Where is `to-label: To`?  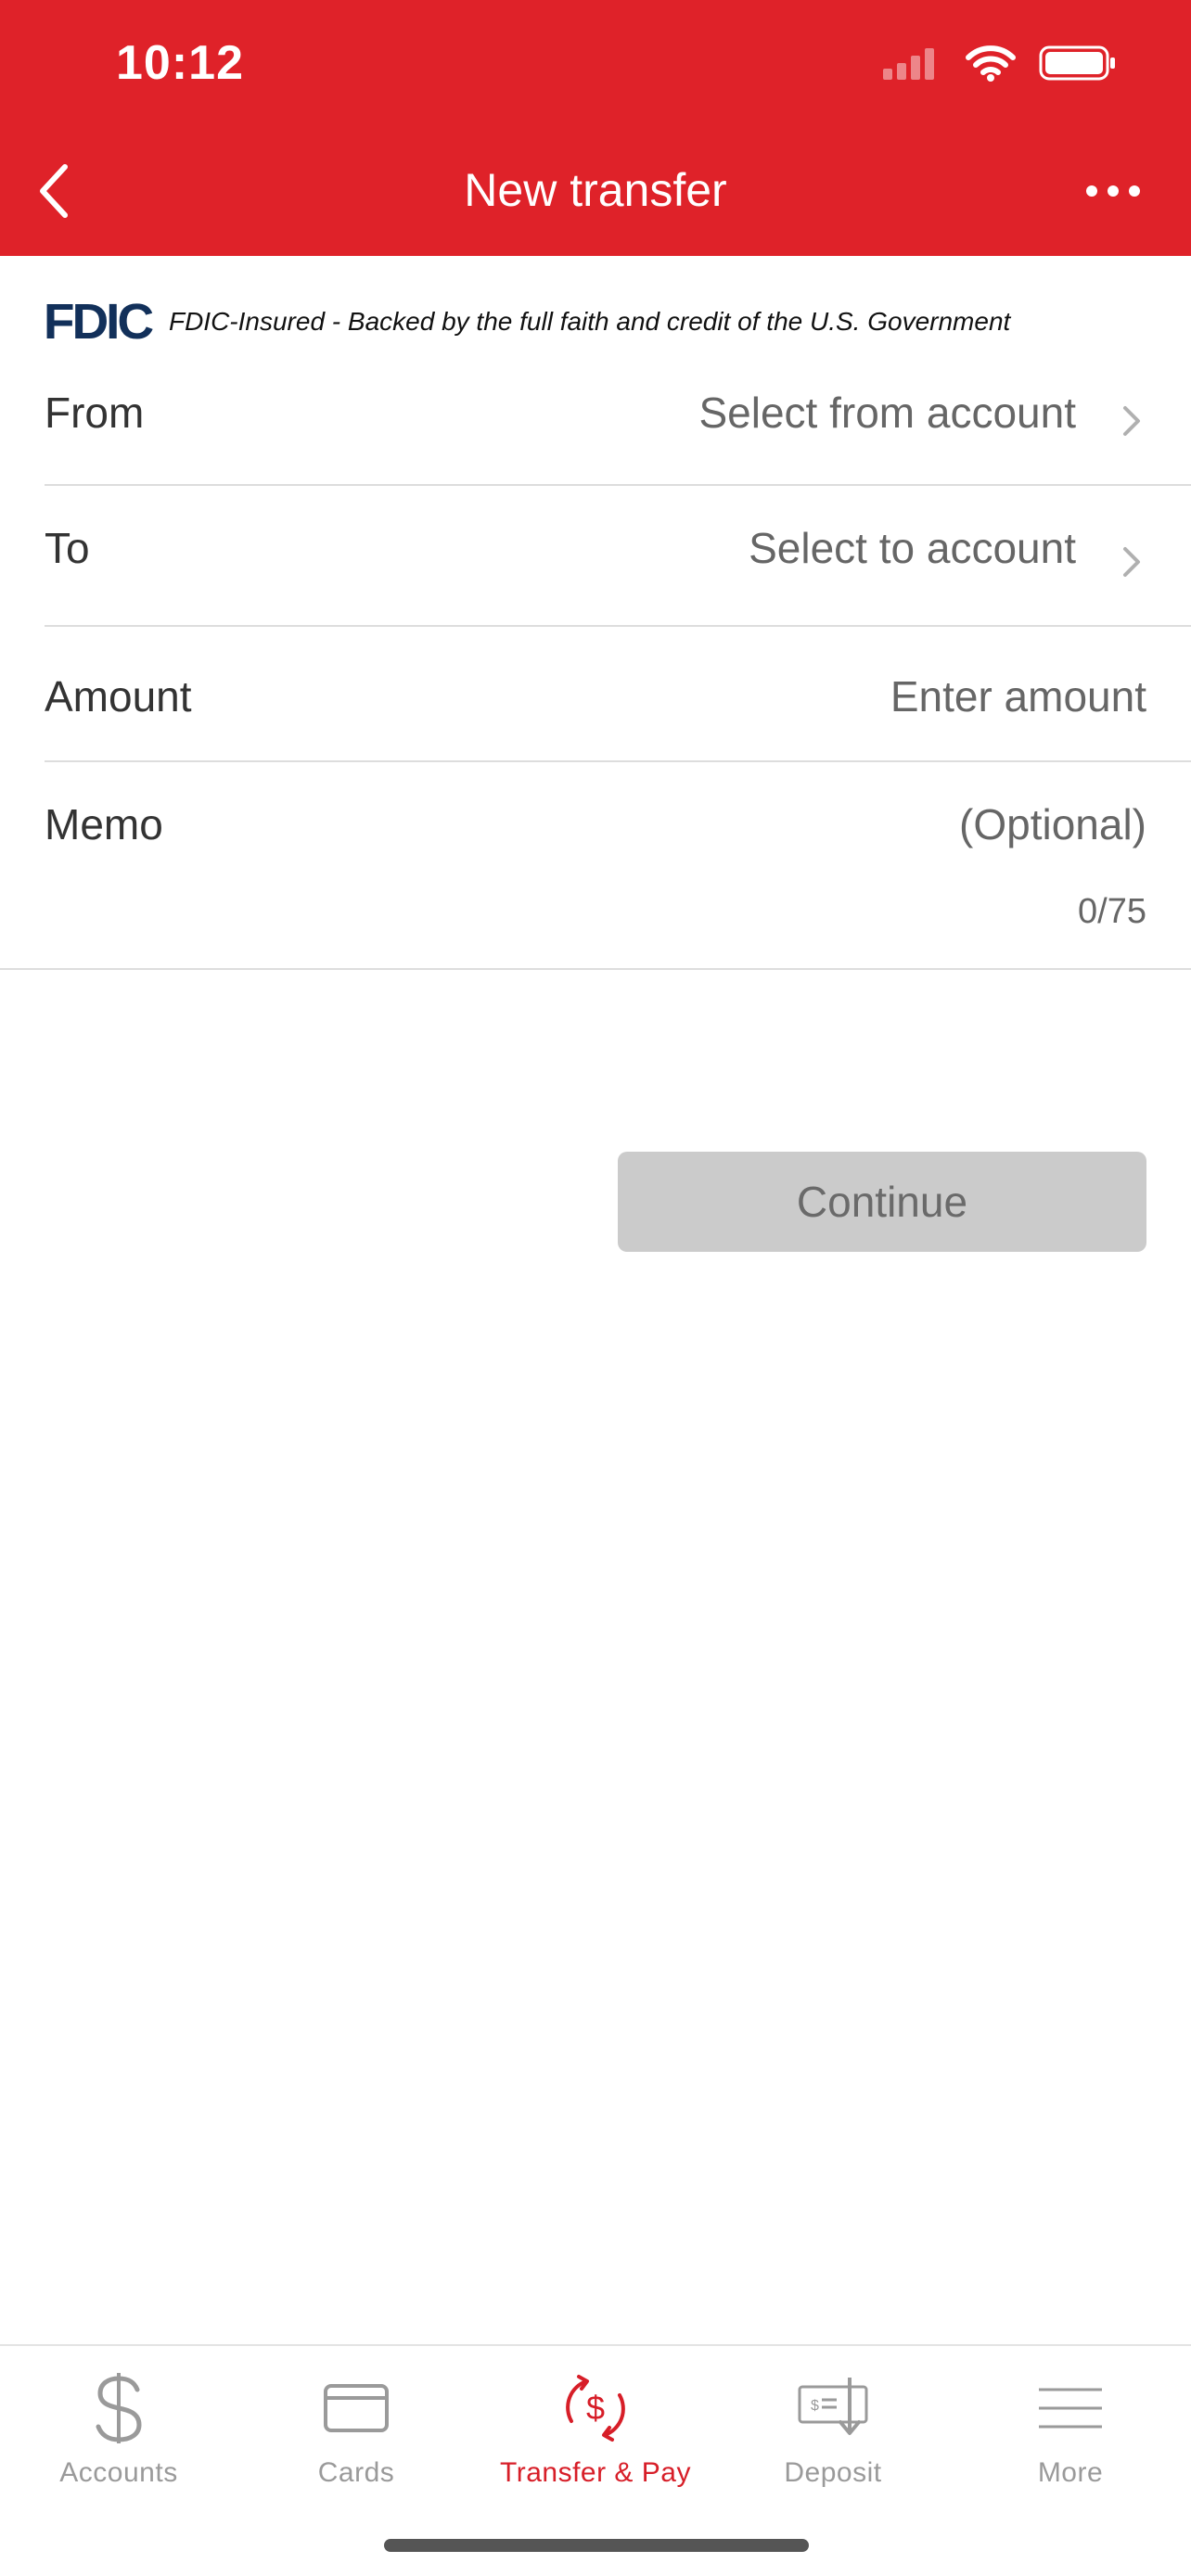 to-label: To is located at coordinates (67, 548).